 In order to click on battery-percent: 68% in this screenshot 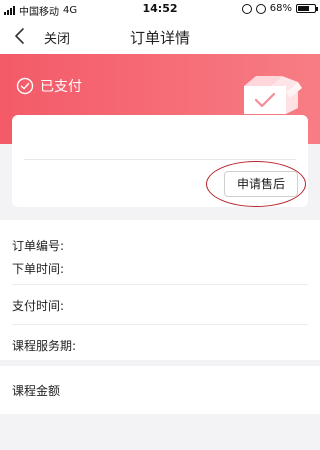, I will do `click(280, 8)`.